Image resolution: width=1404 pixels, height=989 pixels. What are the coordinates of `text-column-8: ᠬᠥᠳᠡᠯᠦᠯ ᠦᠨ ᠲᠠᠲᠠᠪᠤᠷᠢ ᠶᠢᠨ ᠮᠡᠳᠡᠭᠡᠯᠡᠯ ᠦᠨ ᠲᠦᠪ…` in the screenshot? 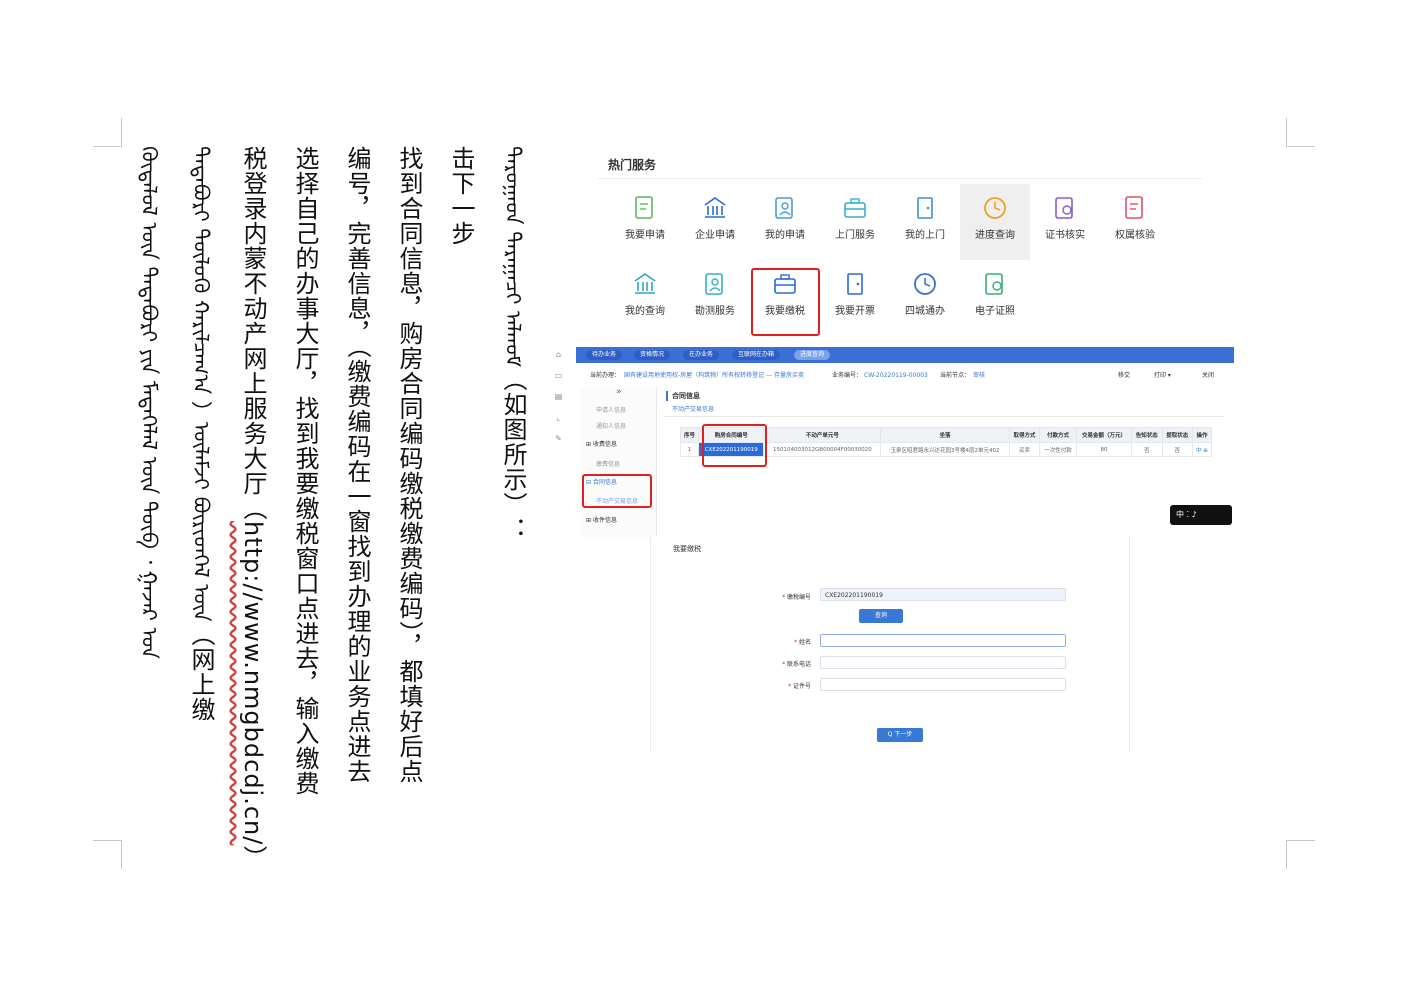 It's located at (149, 402).